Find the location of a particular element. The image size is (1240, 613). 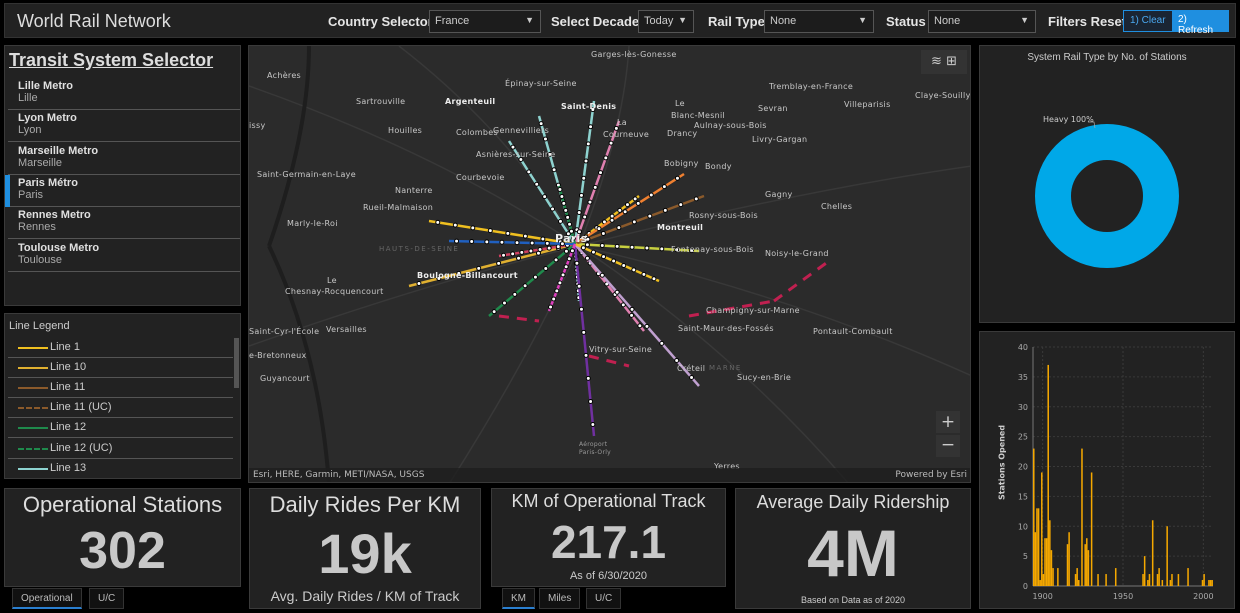

system-item: Marseille Metro Marseille is located at coordinates (124, 159).